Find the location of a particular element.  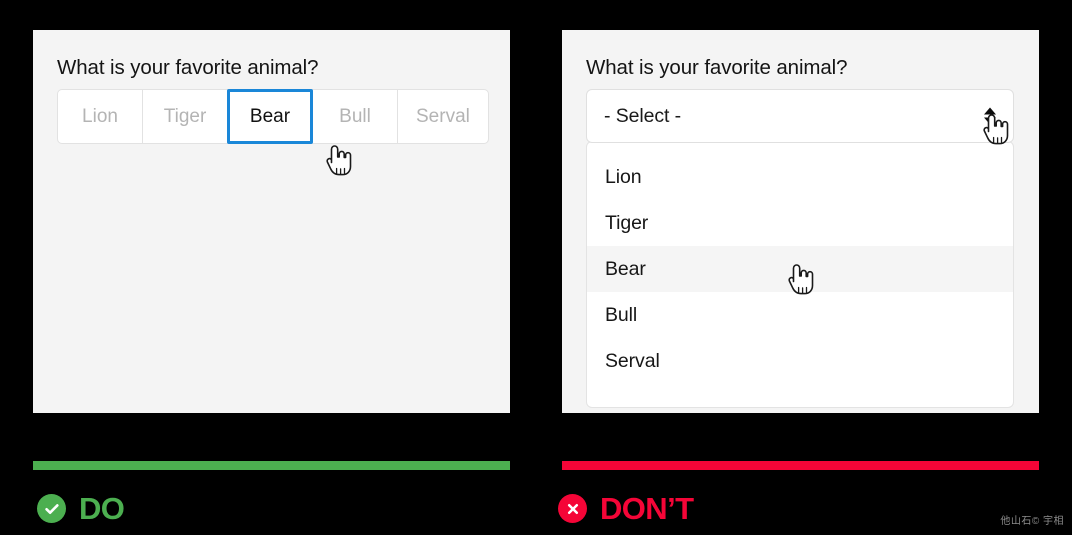

dropdown-option-label: Bear is located at coordinates (625, 268).